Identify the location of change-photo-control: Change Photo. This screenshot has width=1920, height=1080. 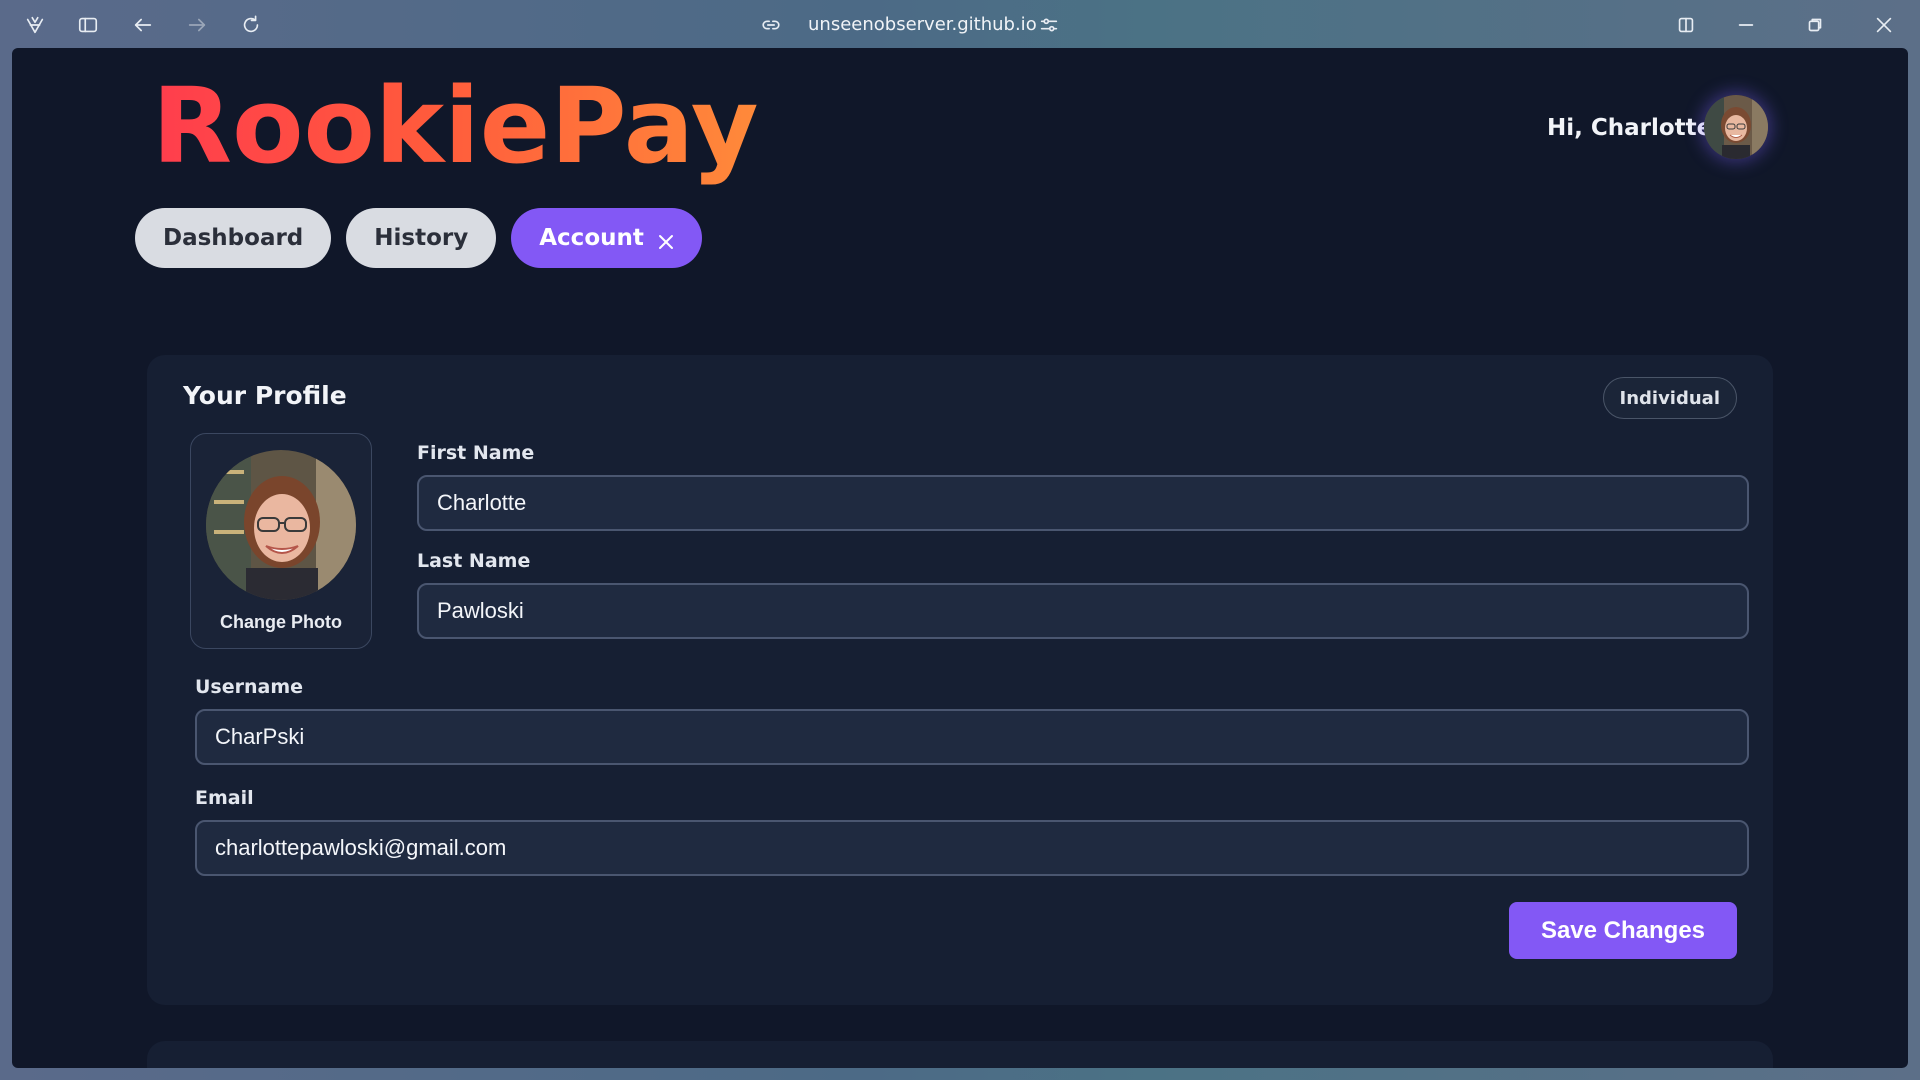
(281, 541).